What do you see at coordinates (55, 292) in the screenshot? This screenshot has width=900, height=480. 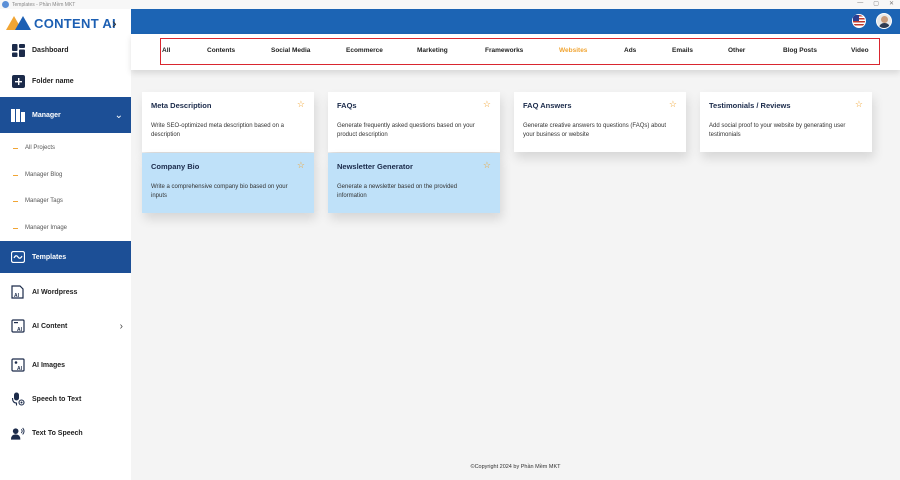 I see `sidebar-item-label: AI Wordpress` at bounding box center [55, 292].